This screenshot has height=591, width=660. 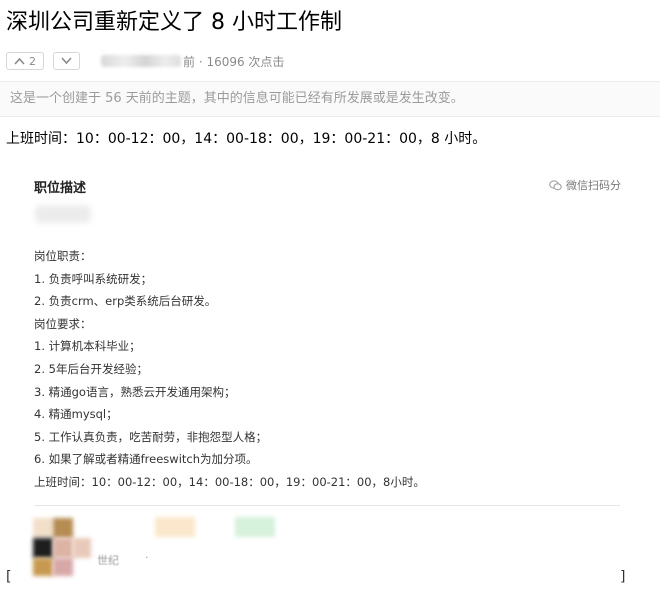 I want to click on left-bracket: [, so click(x=9, y=577).